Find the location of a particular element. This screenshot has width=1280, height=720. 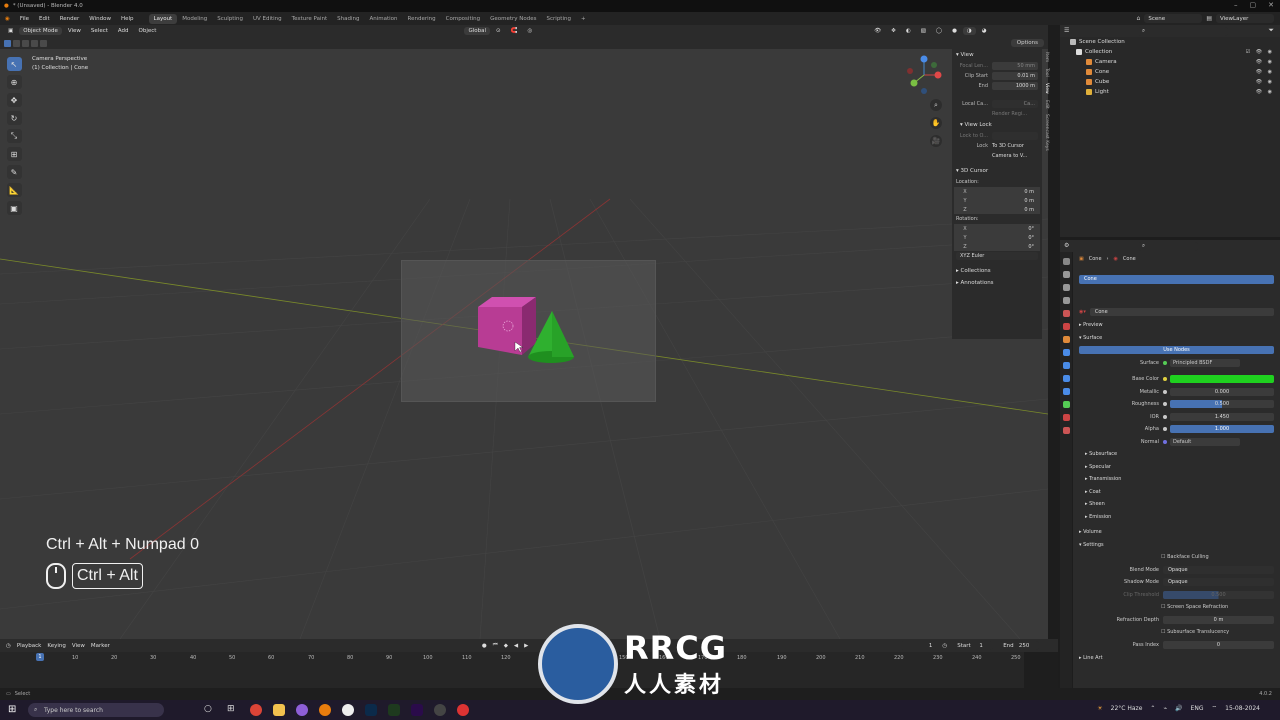

rotation-z-field: Z 0° is located at coordinates (997, 246).